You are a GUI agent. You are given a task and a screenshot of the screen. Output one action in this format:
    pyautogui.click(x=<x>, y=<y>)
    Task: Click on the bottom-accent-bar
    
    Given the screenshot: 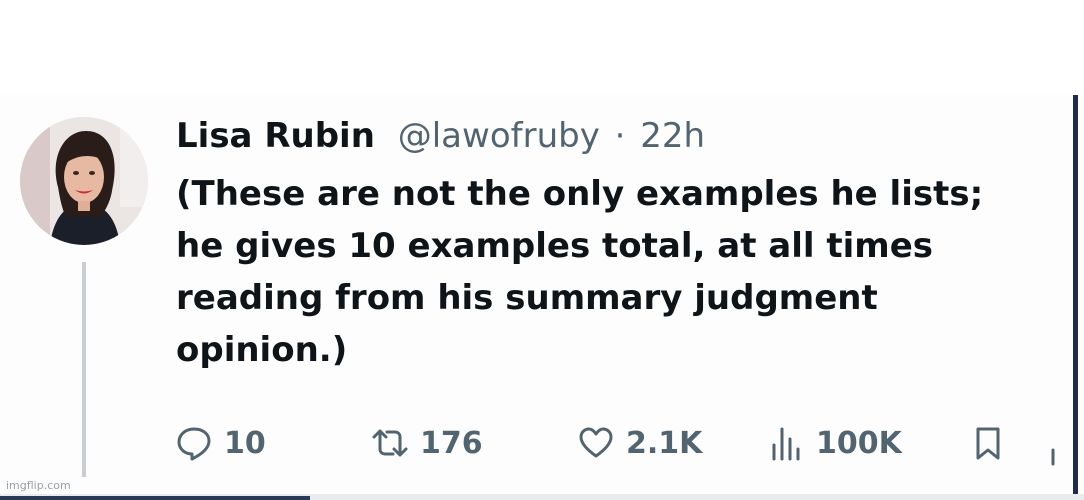 What is the action you would take?
    pyautogui.click(x=155, y=498)
    